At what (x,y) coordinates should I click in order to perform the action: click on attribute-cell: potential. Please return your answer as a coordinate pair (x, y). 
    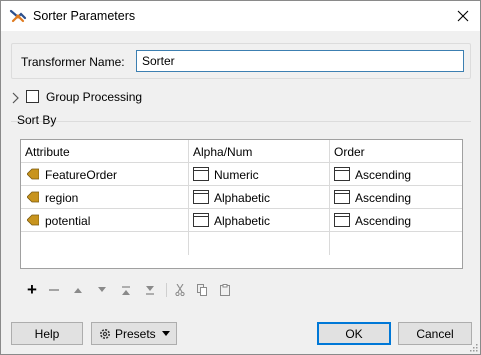
    Looking at the image, I should click on (105, 220).